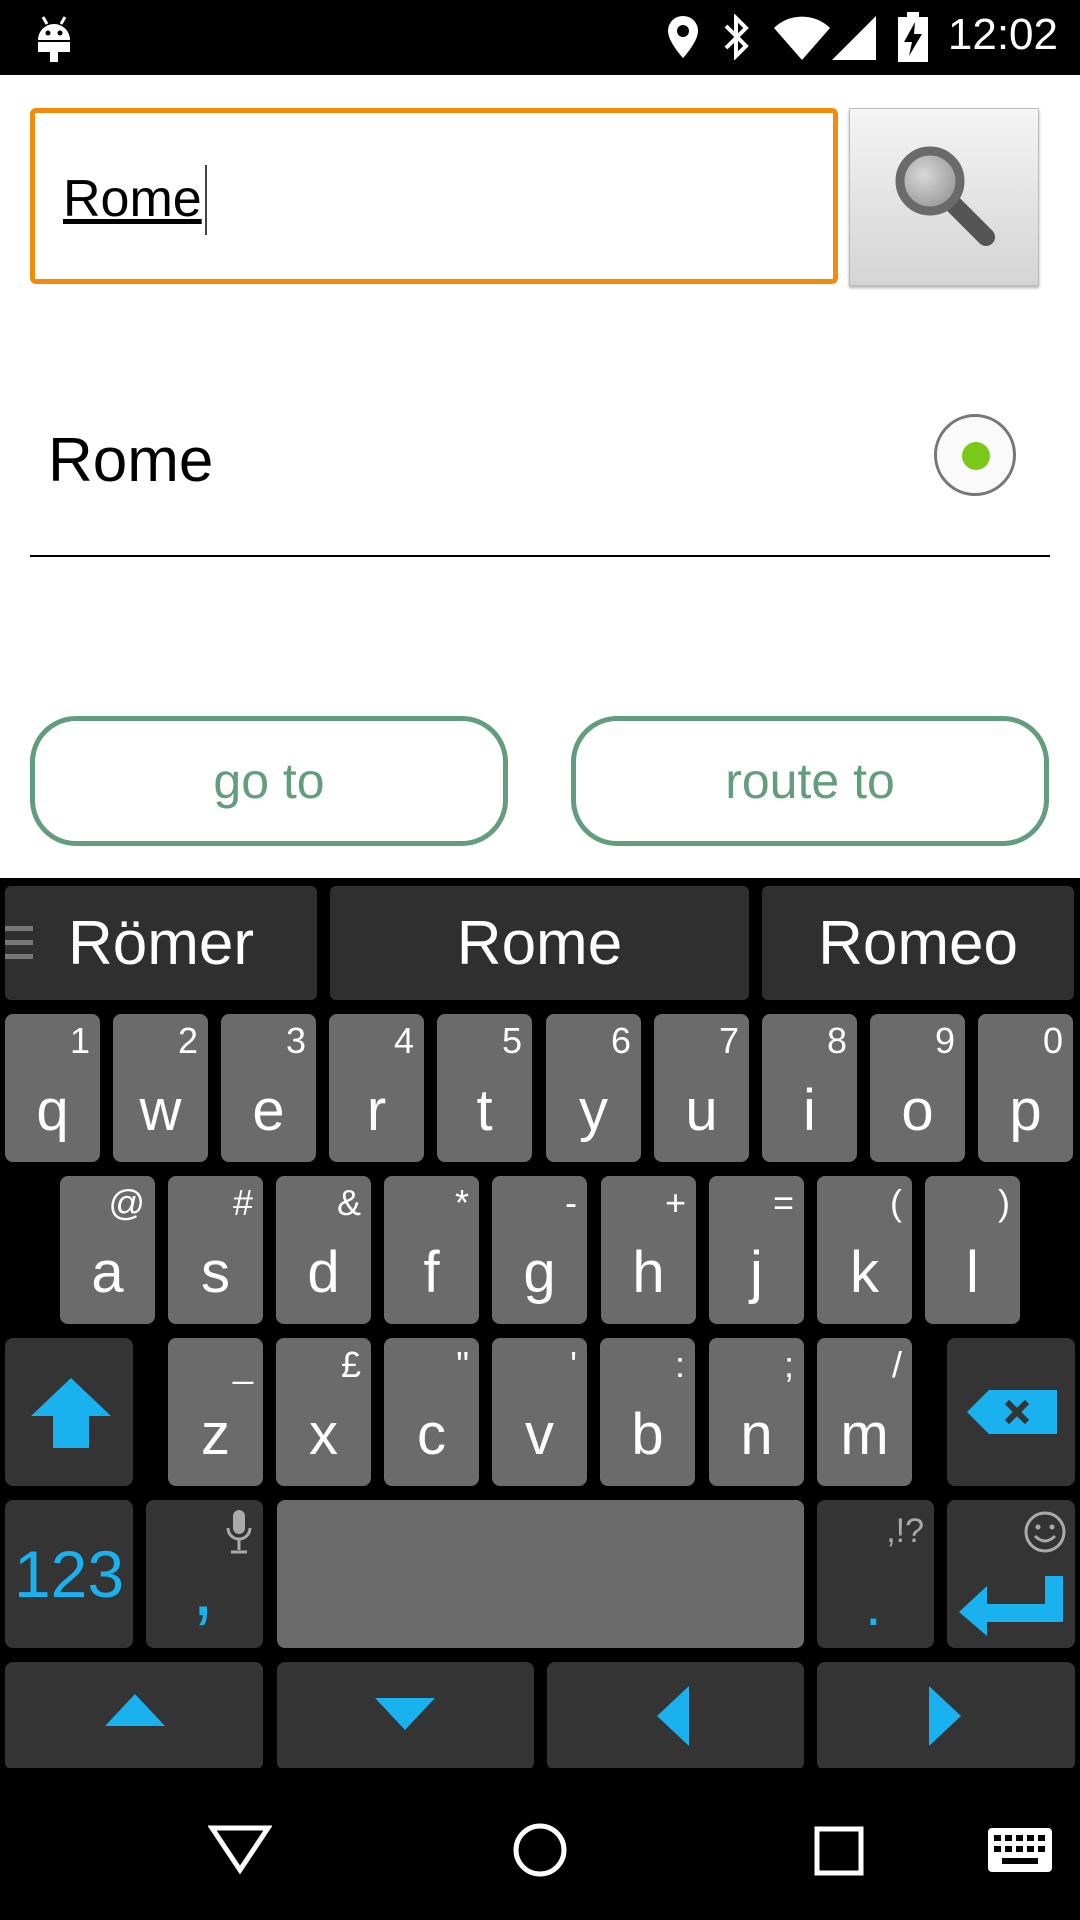 This screenshot has width=1080, height=1920. I want to click on radio-selected-dot, so click(976, 456).